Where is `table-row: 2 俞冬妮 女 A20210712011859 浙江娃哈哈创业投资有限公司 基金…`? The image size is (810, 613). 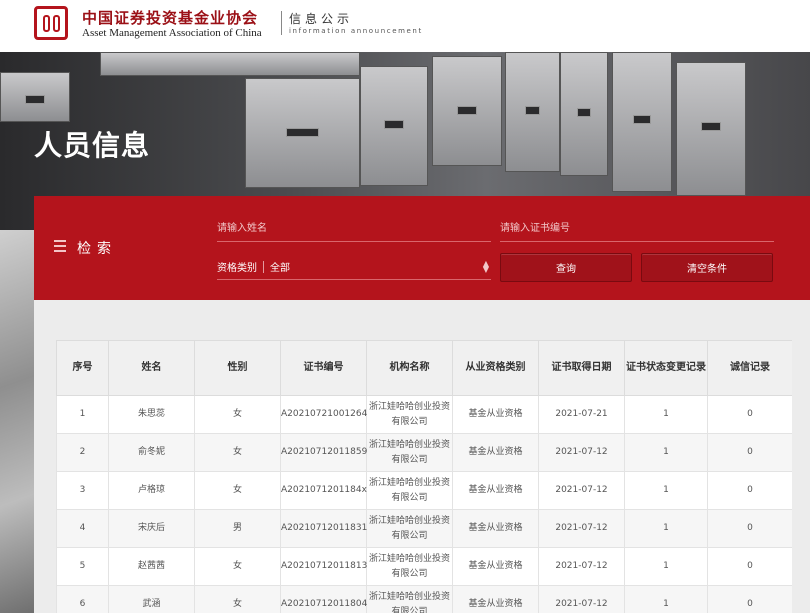
table-row: 2 俞冬妮 女 A20210712011859 浙江娃哈哈创业投资有限公司 基金… is located at coordinates (424, 452).